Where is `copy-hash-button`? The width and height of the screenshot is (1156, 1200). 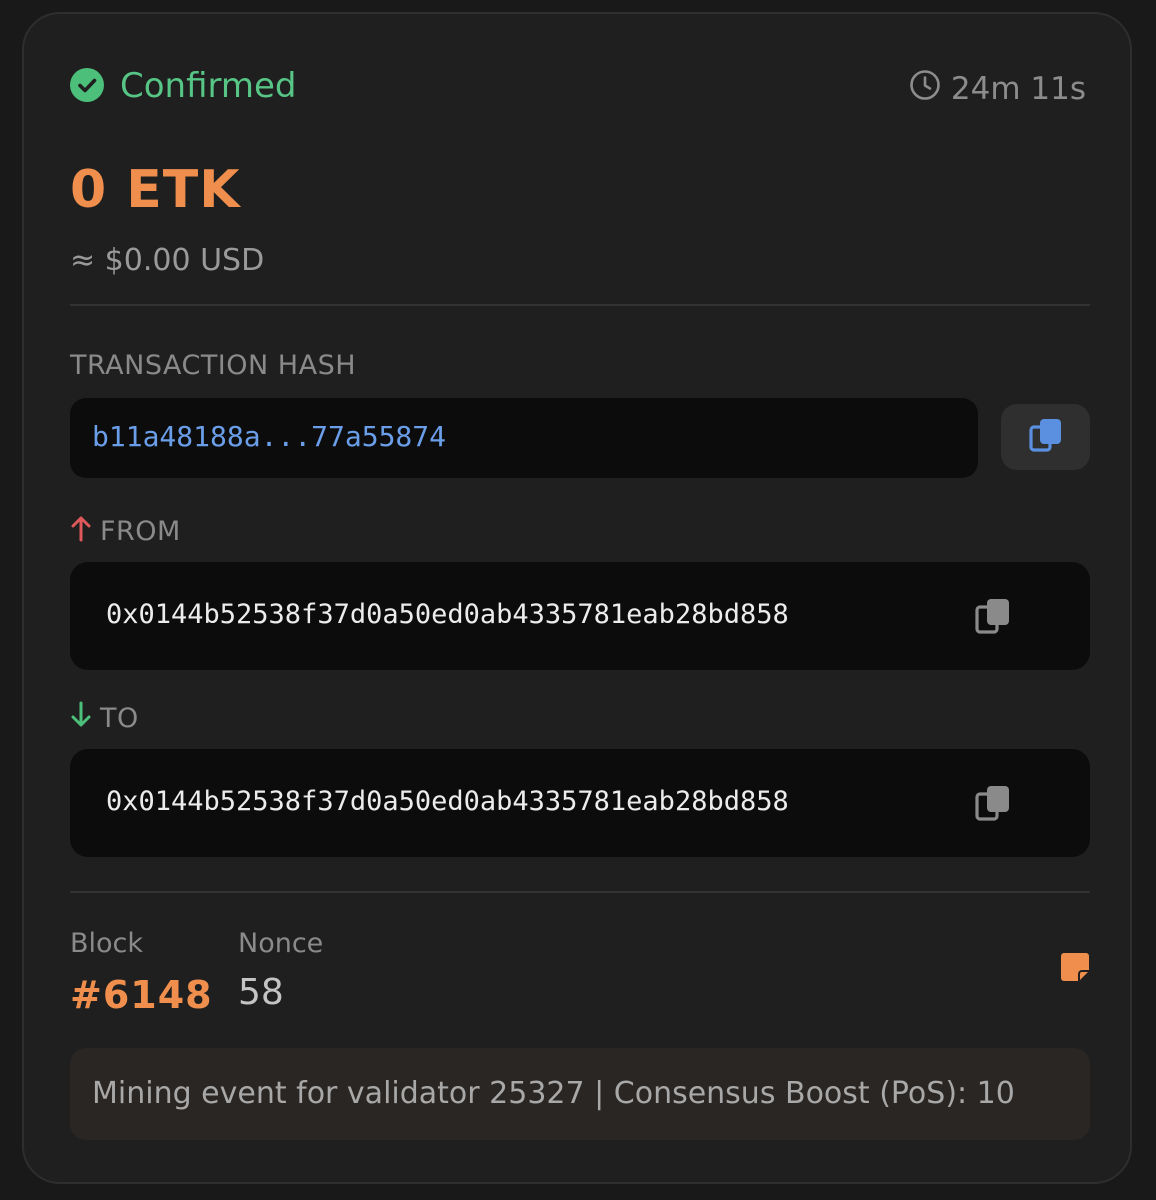
copy-hash-button is located at coordinates (1045, 437).